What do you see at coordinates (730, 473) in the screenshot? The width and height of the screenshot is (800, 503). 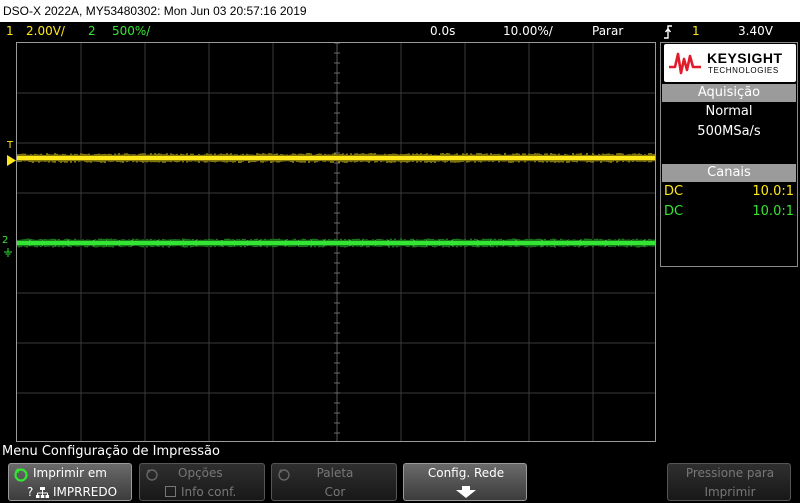 I see `softkey-press-to-print-label: Pressione para` at bounding box center [730, 473].